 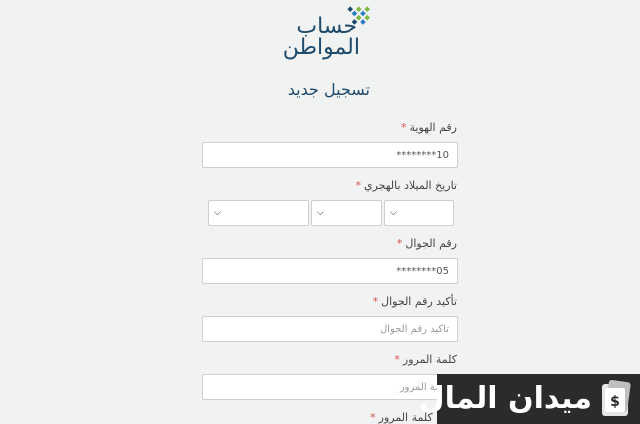 I want to click on watermark-text: ميدان المال, so click(x=505, y=398).